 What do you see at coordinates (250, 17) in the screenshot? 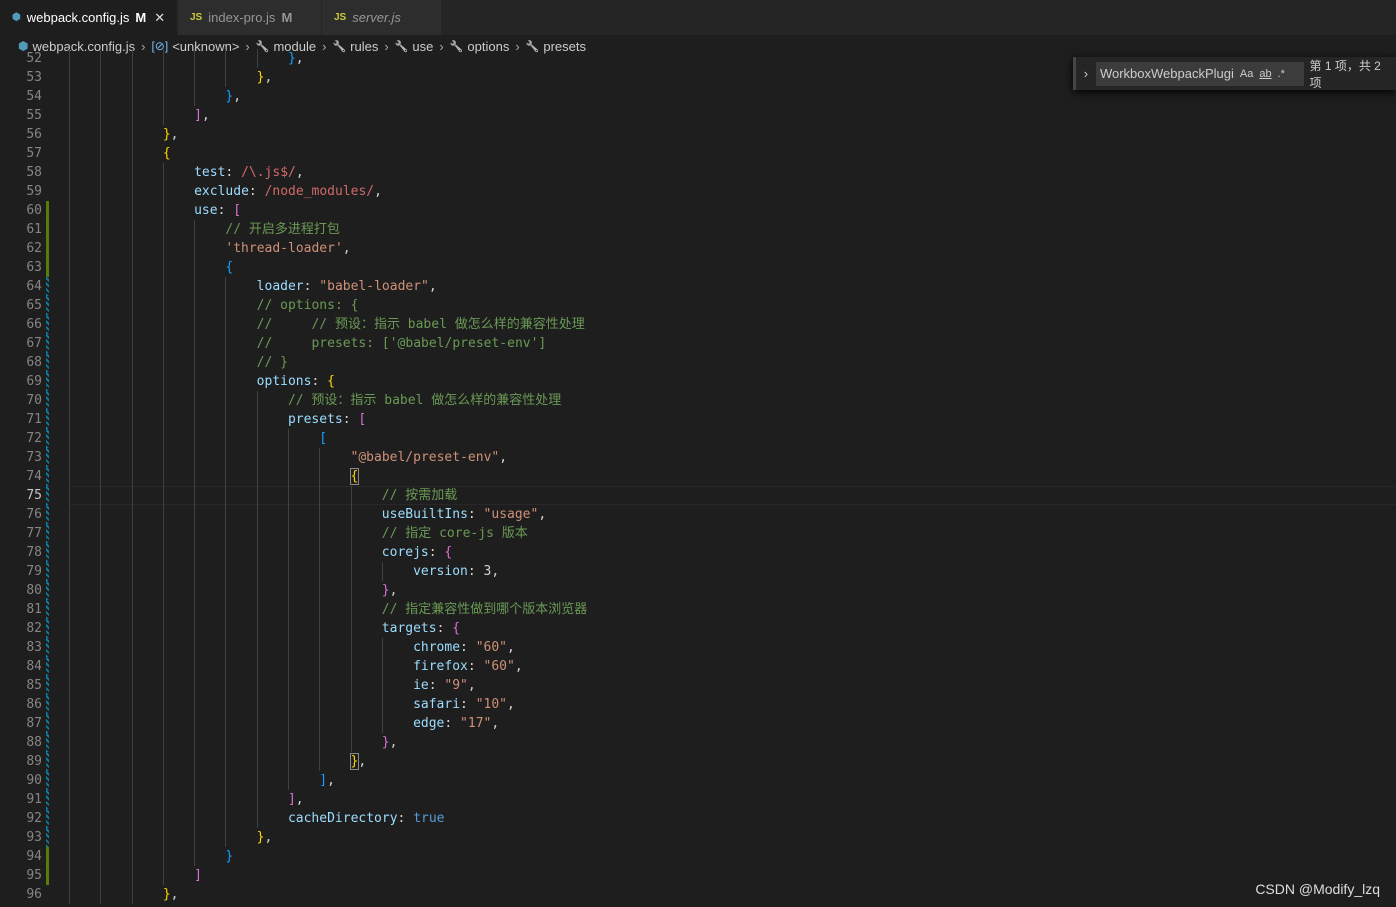
I see `tab-index-pro-js: JS index-pro.js M` at bounding box center [250, 17].